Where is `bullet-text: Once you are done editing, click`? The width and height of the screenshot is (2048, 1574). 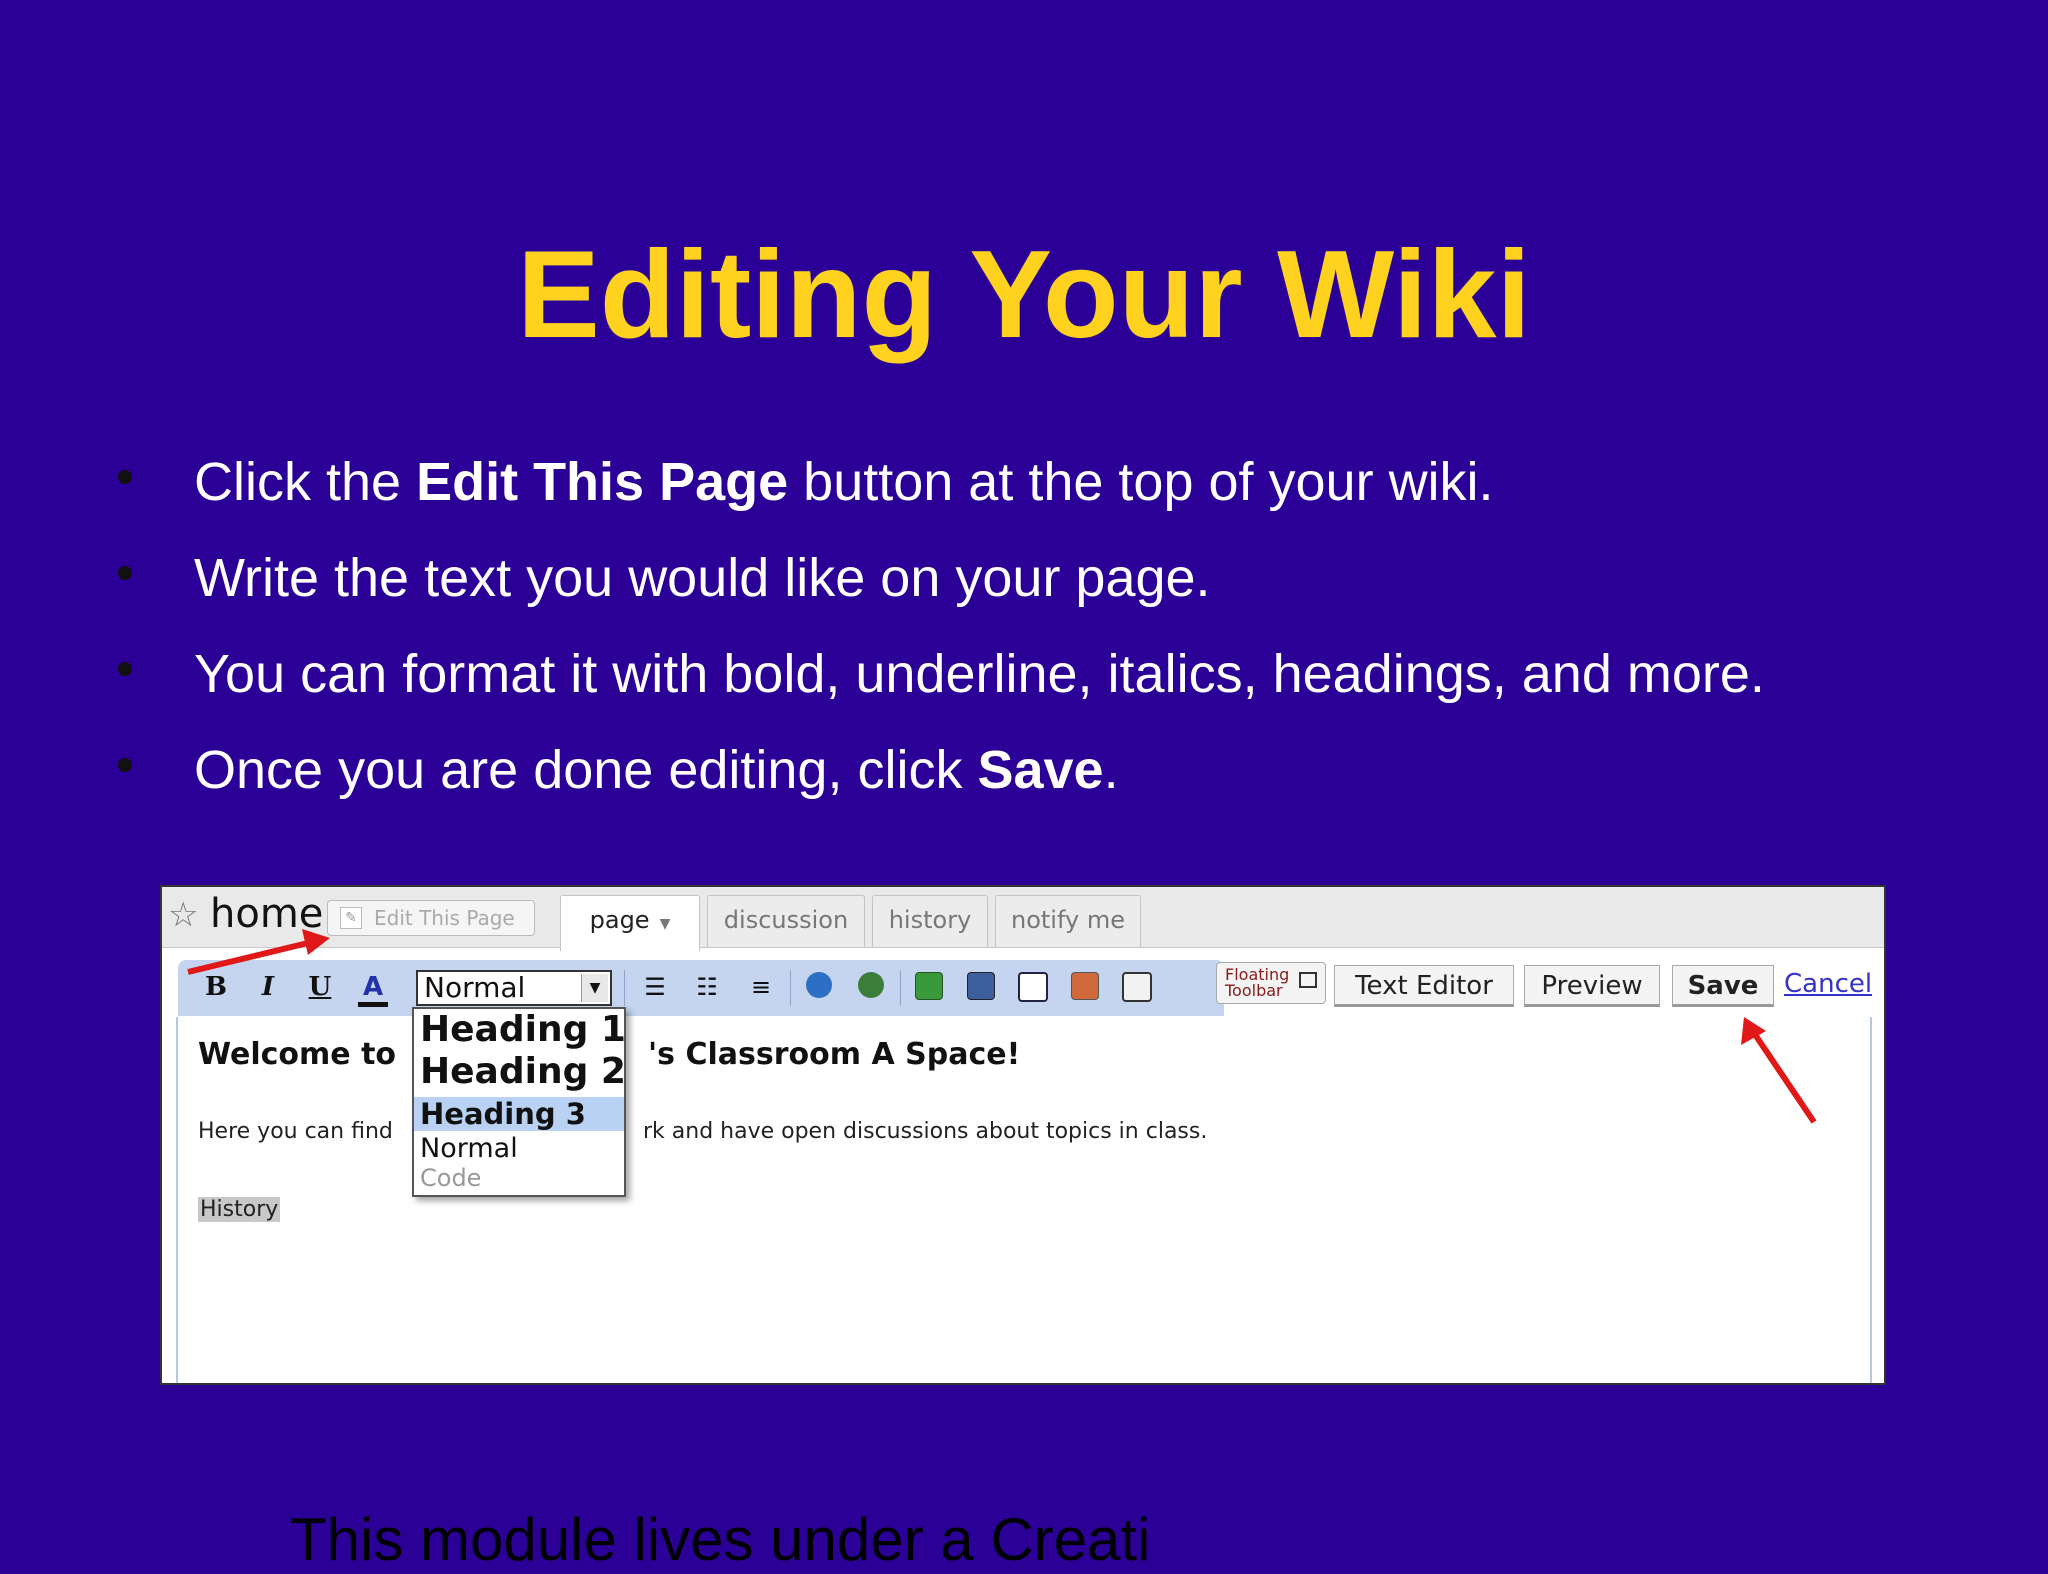
bullet-text: Once you are done editing, click is located at coordinates (586, 770).